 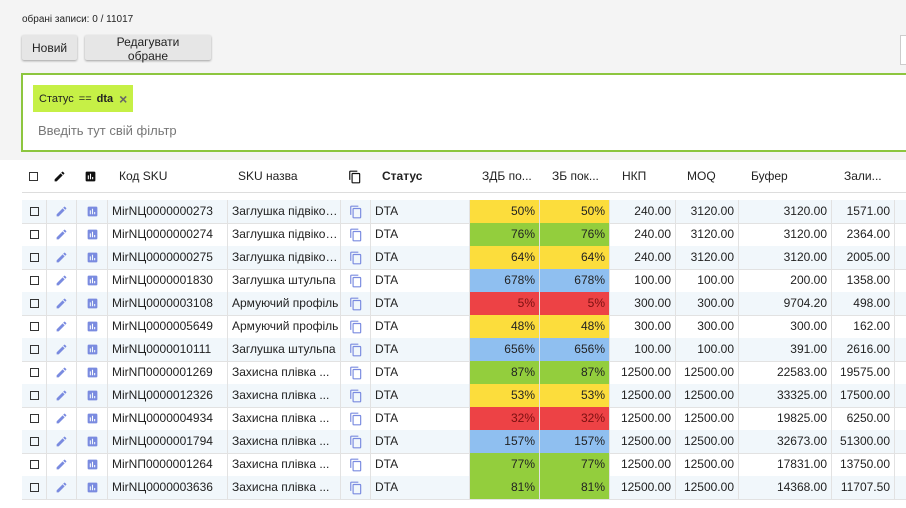 What do you see at coordinates (422, 176) in the screenshot?
I see `col-status: Статус` at bounding box center [422, 176].